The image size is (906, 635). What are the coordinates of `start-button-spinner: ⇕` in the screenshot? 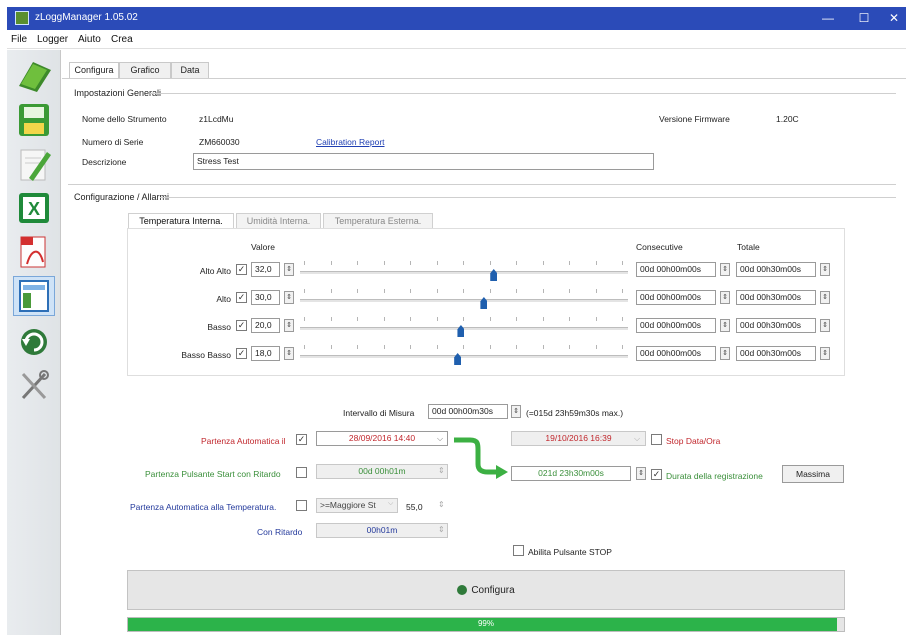 It's located at (441, 470).